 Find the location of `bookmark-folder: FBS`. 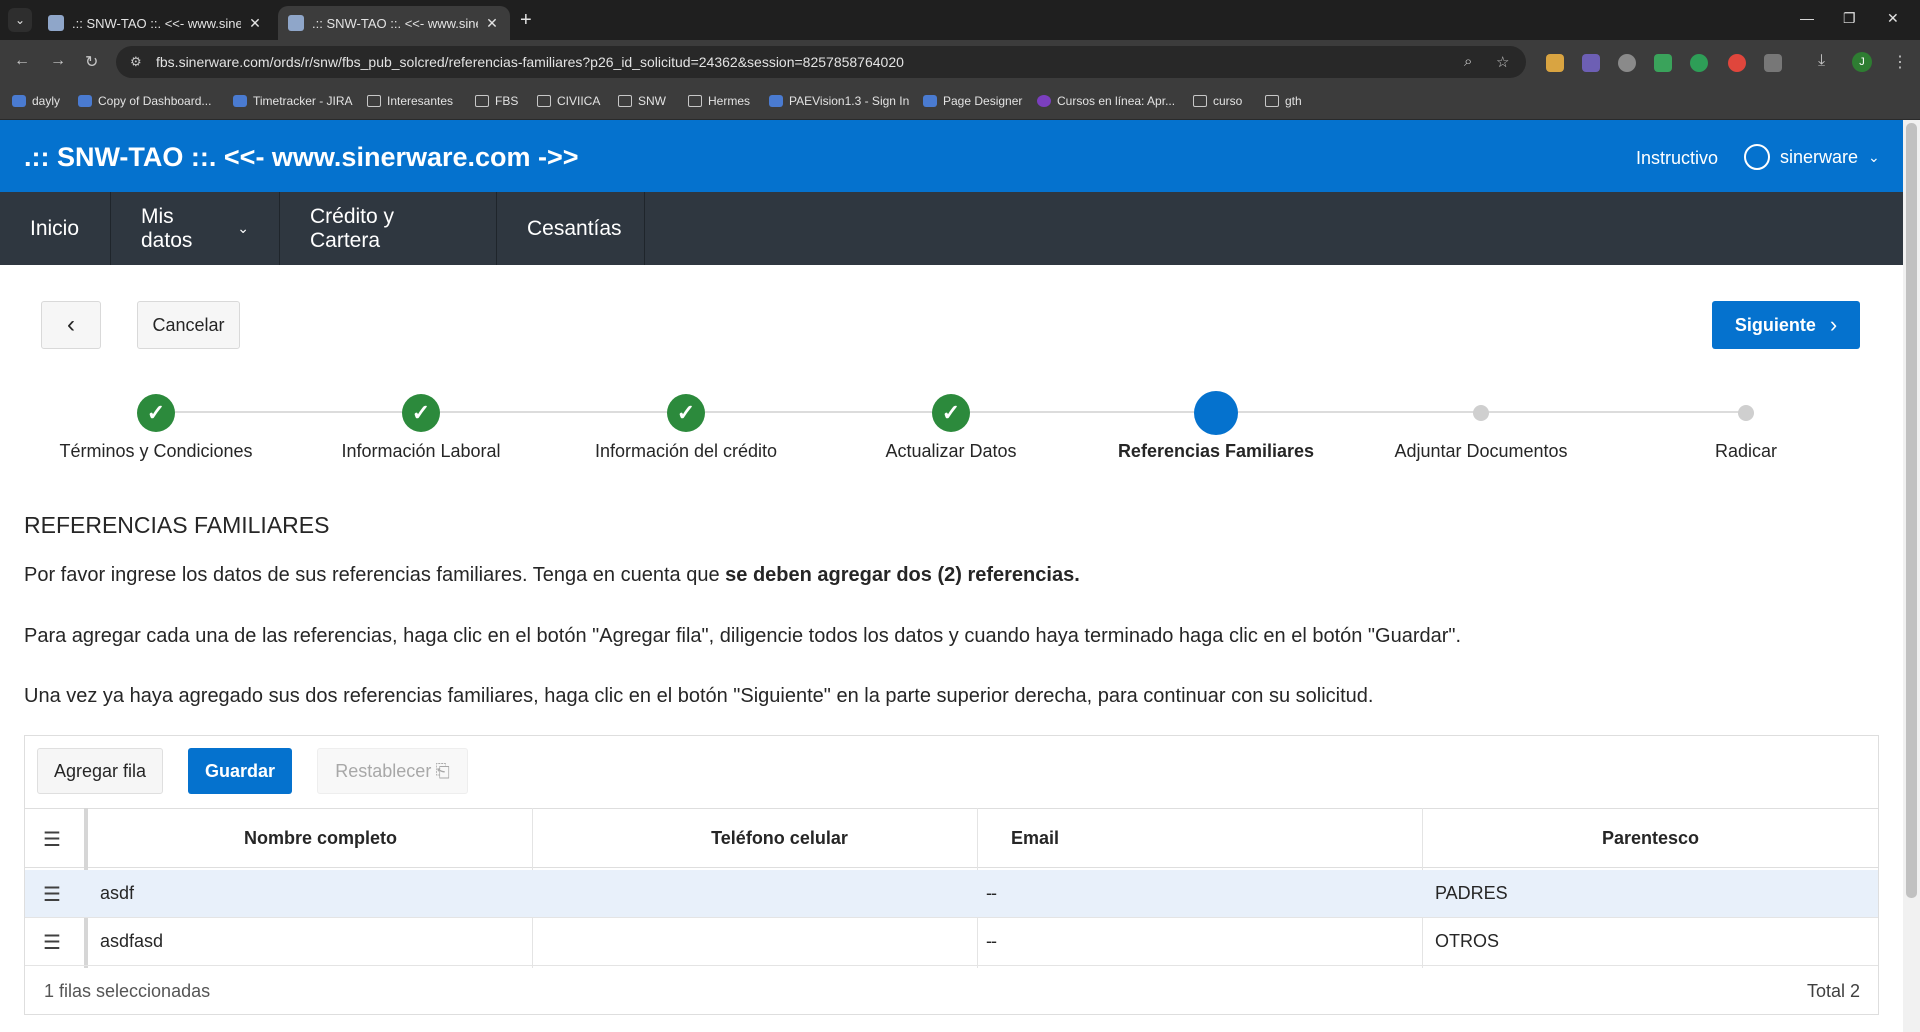

bookmark-folder: FBS is located at coordinates (496, 101).